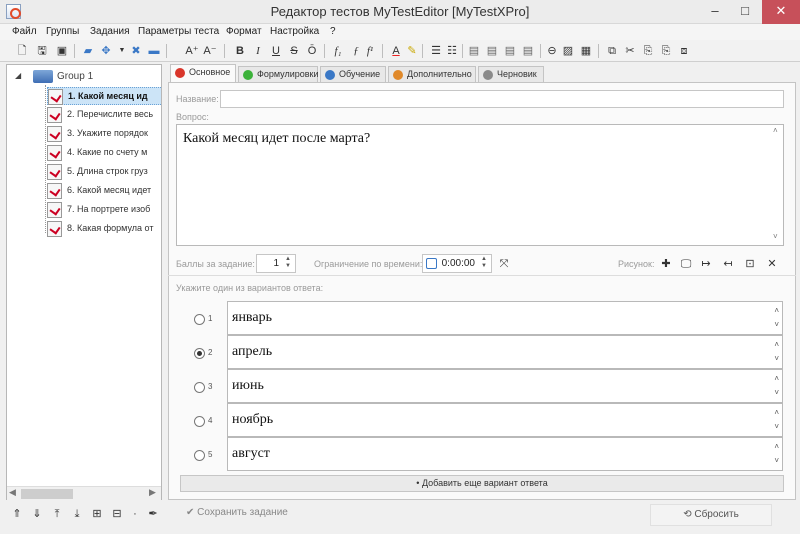 The height and width of the screenshot is (534, 800). What do you see at coordinates (237, 512) in the screenshot?
I see `save-task-button: ✔ Сохранить задание` at bounding box center [237, 512].